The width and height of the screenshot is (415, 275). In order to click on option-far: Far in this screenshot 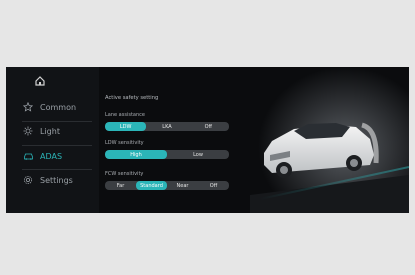, I will do `click(120, 185)`.